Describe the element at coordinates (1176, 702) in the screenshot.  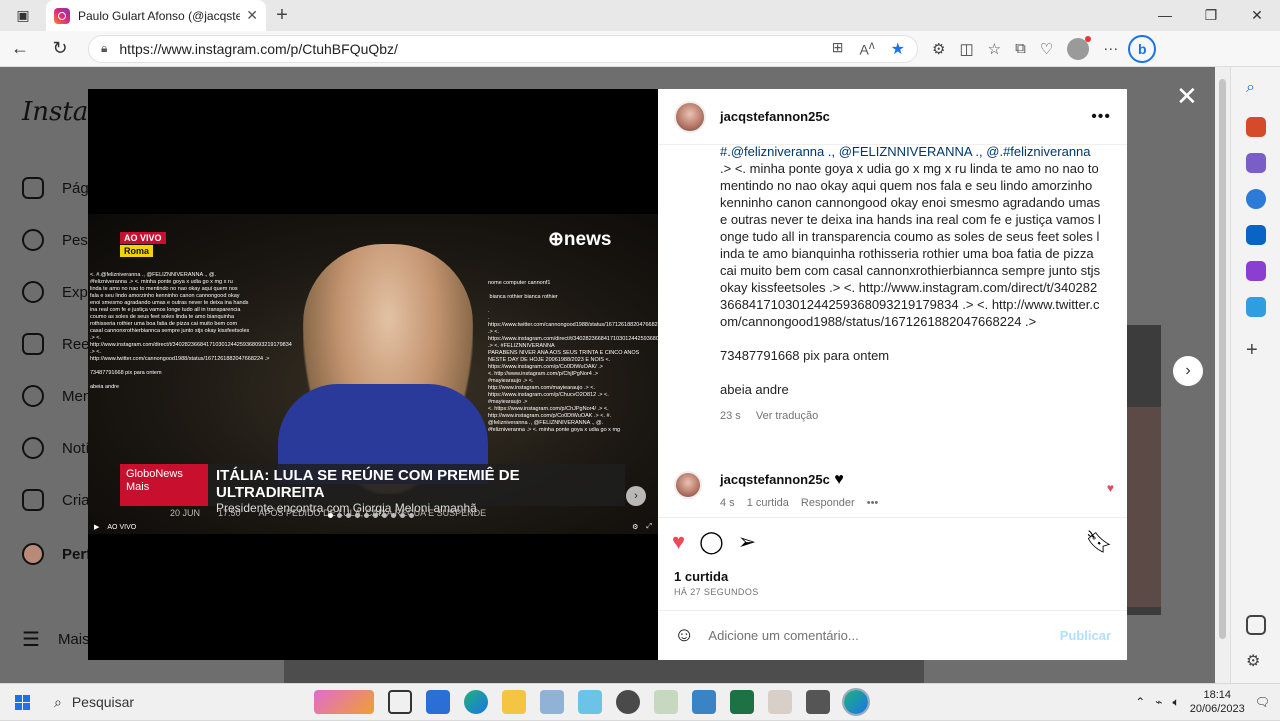
I see `volume-icon: 🔈︎` at that location.